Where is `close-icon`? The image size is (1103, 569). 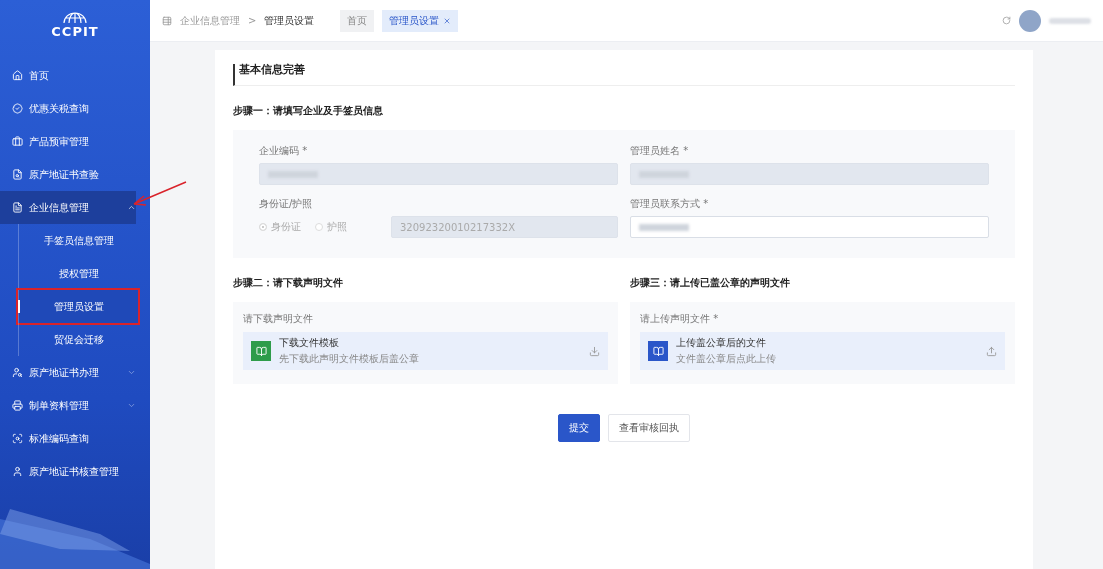 close-icon is located at coordinates (447, 20).